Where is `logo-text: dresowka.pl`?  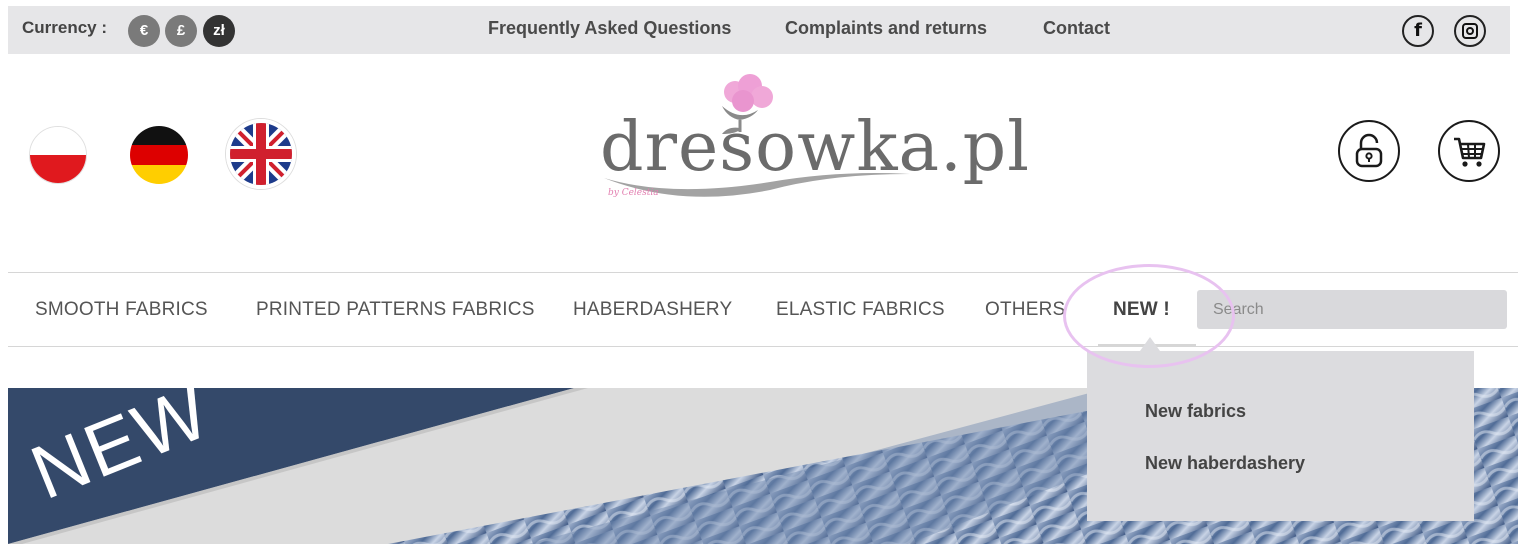 logo-text: dresowka.pl is located at coordinates (815, 147).